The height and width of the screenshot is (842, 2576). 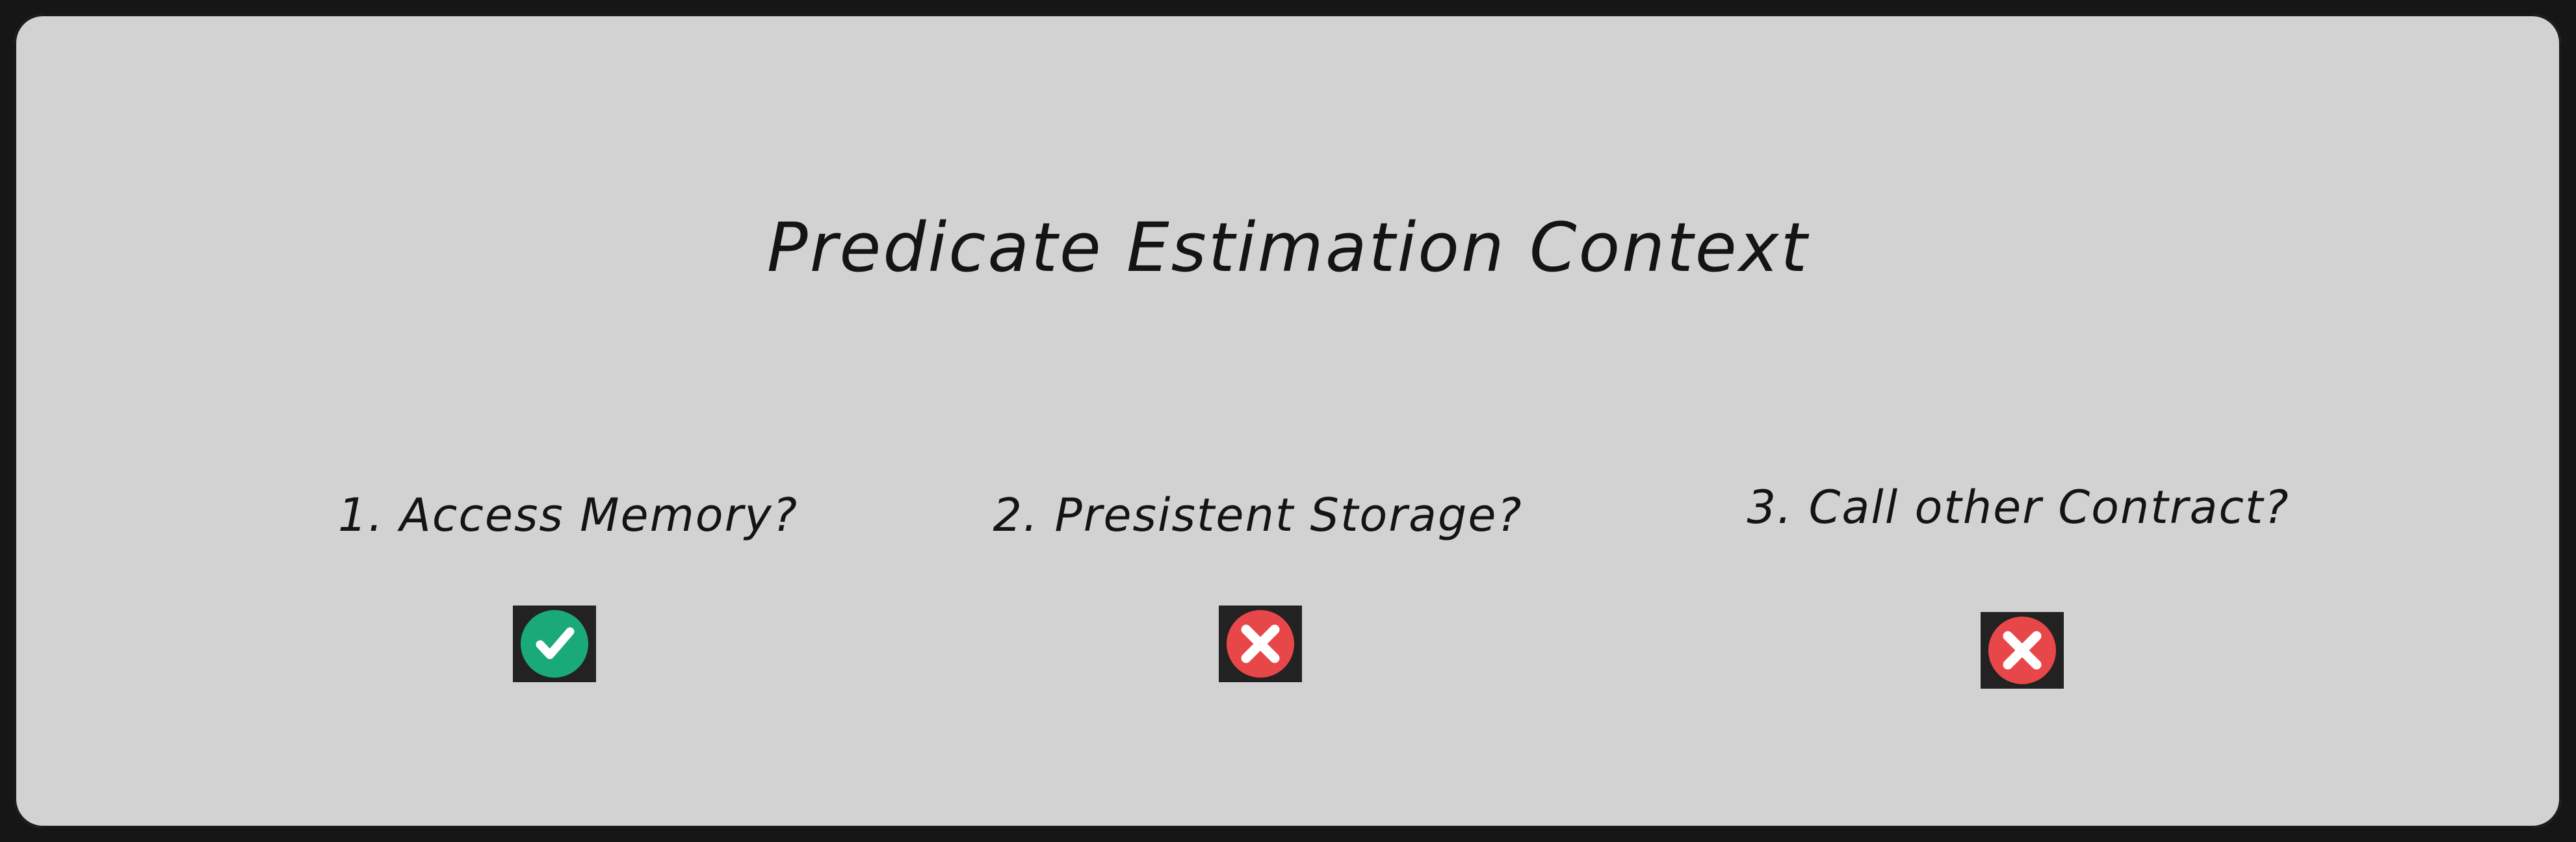 What do you see at coordinates (568, 515) in the screenshot?
I see `question-access-memory: 1. Access Memory?` at bounding box center [568, 515].